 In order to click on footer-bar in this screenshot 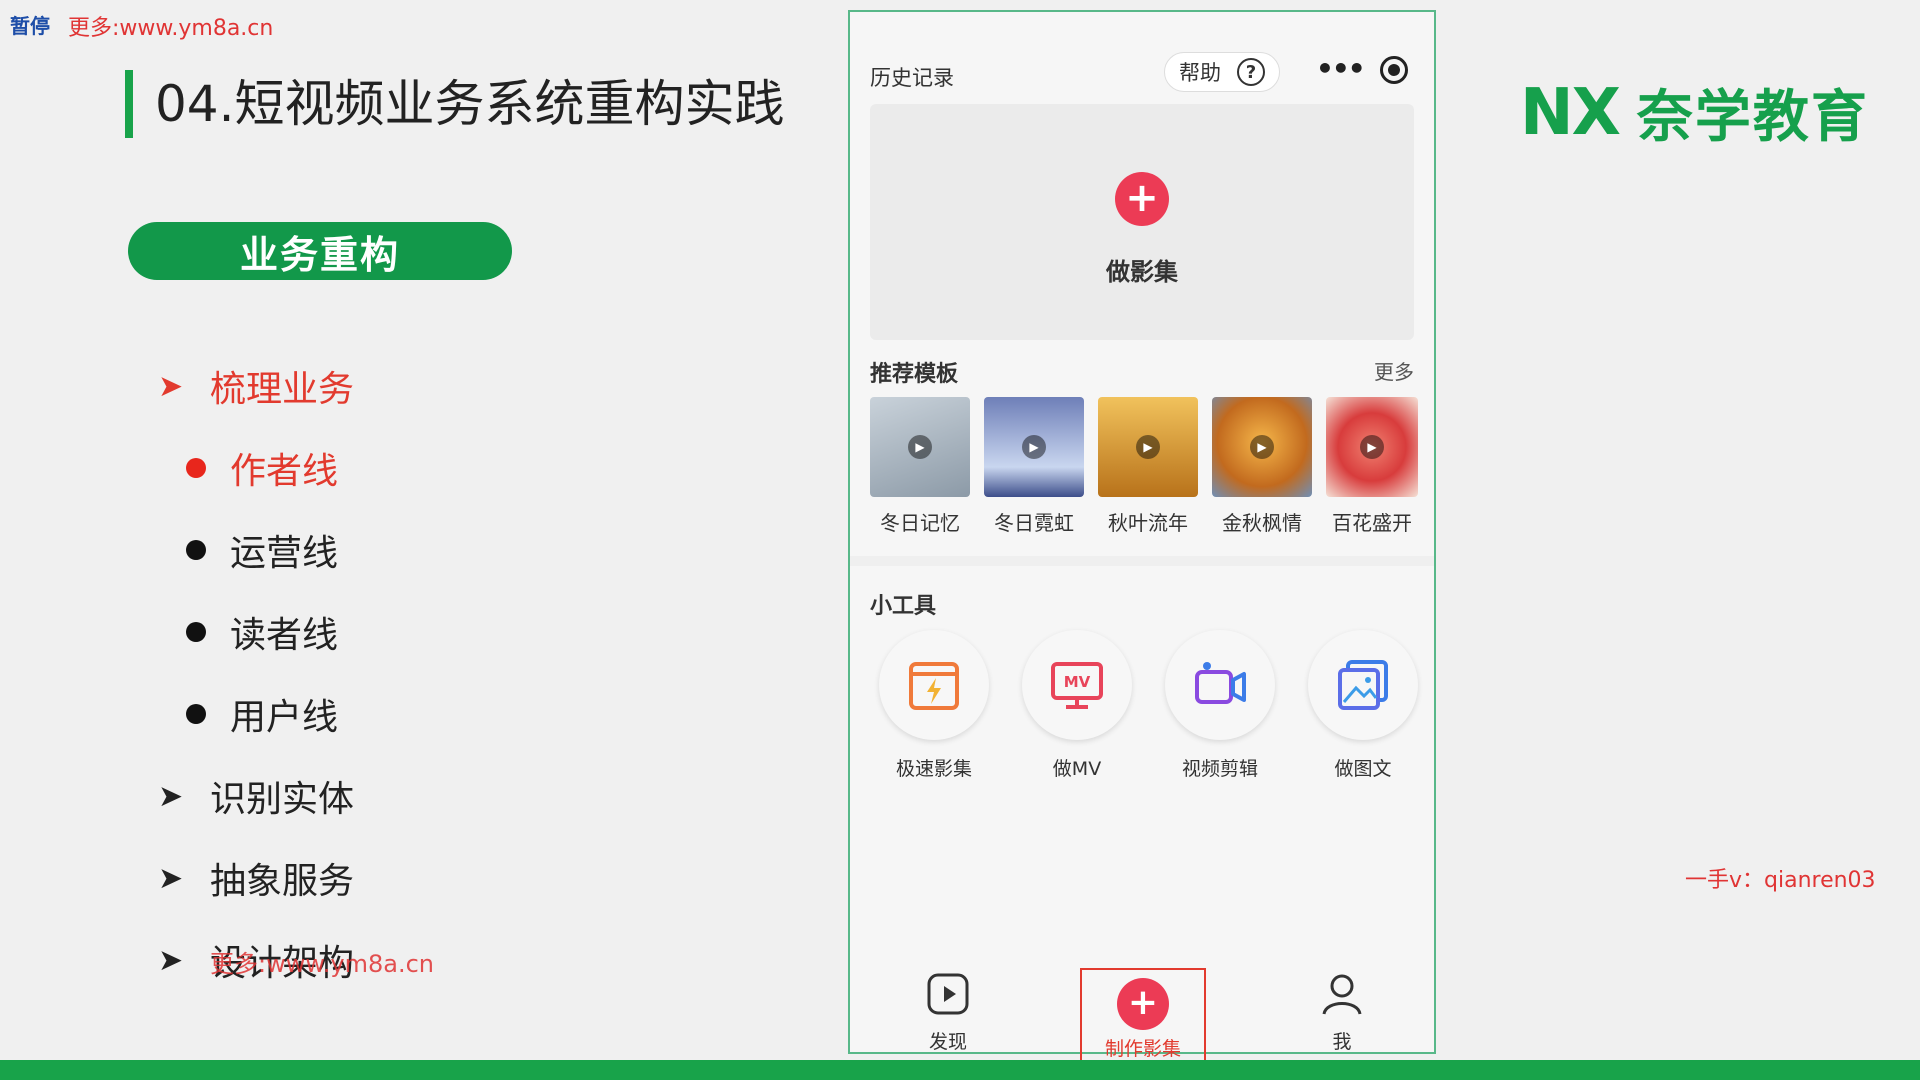, I will do `click(960, 1070)`.